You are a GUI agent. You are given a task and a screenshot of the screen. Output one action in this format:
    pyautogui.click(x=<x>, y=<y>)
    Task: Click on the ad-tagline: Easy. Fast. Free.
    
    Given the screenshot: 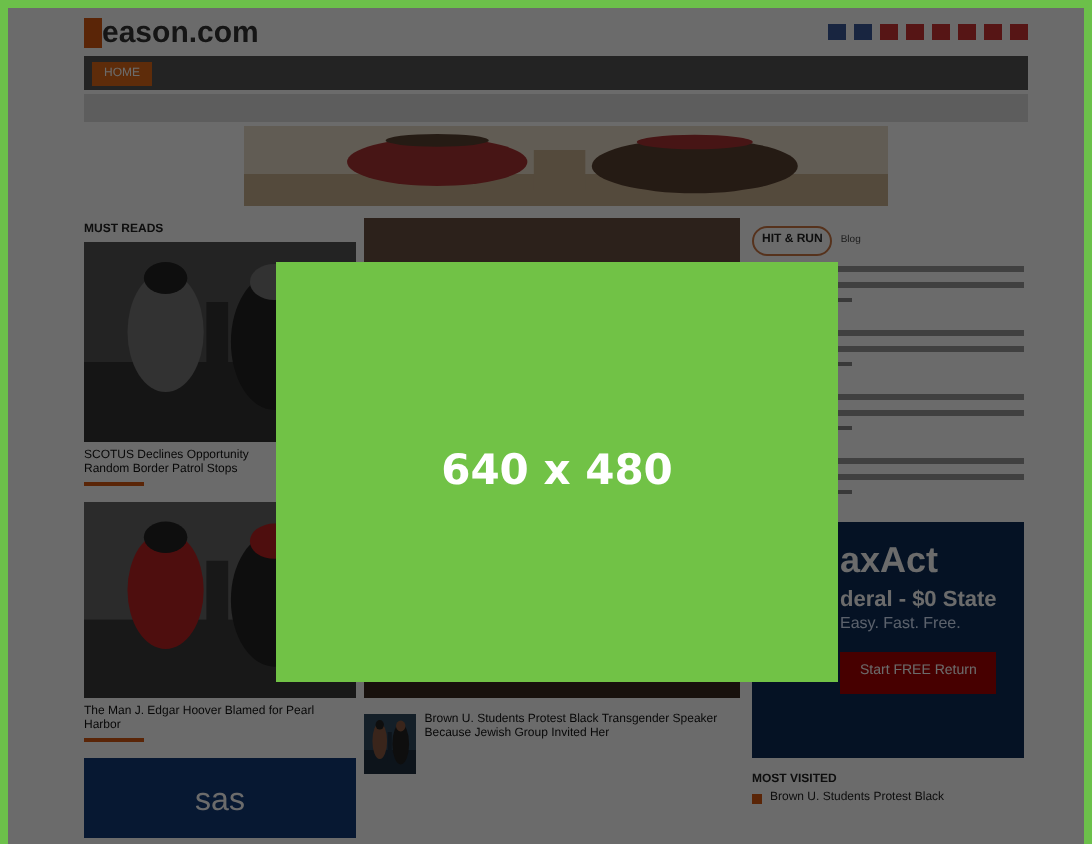 What is the action you would take?
    pyautogui.click(x=901, y=624)
    